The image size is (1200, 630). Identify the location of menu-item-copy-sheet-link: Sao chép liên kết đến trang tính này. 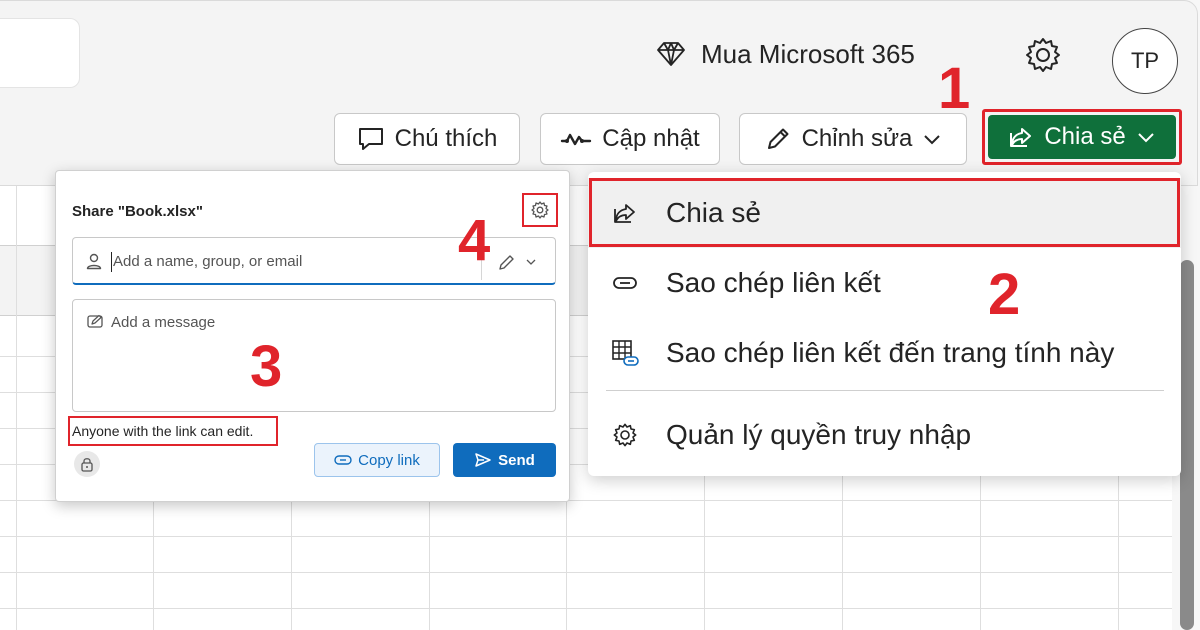
(884, 353).